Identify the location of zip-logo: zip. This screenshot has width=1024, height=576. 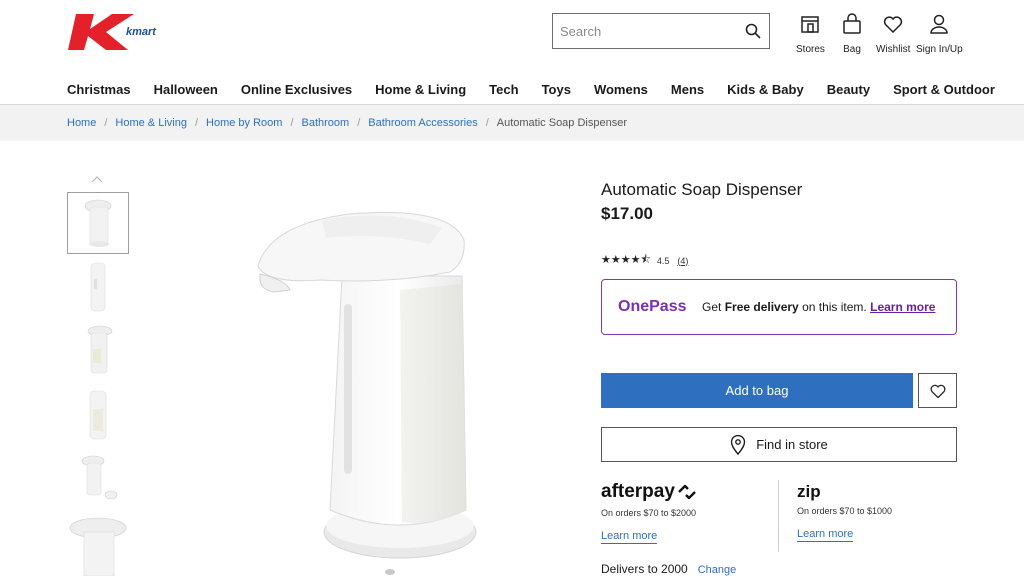
(844, 492).